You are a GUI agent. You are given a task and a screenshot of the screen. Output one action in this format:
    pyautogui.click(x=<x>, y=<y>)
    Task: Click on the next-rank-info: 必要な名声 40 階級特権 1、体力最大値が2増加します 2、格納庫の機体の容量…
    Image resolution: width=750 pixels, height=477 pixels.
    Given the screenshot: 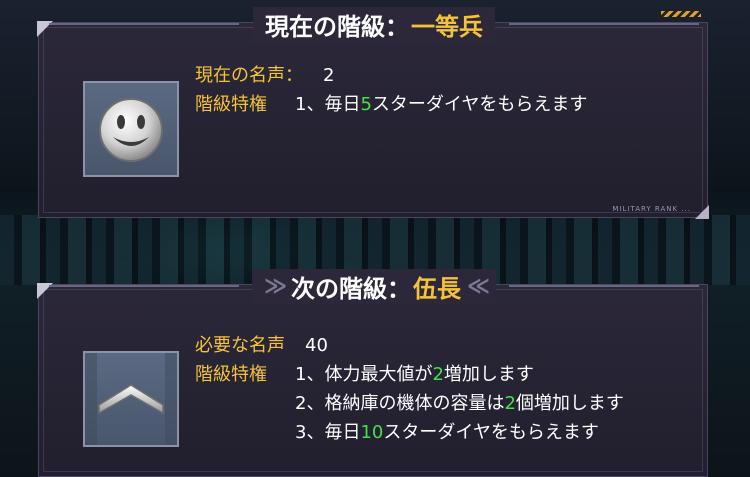 What is the action you would take?
    pyautogui.click(x=409, y=389)
    